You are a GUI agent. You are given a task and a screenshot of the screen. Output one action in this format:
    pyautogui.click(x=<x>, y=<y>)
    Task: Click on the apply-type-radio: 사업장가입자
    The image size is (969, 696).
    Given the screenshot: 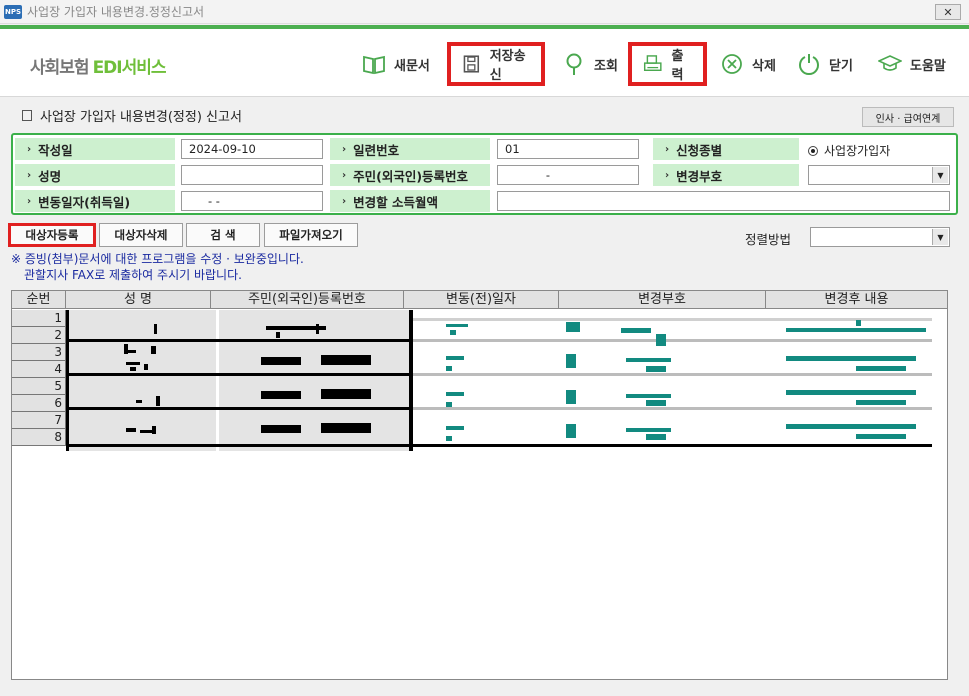 What is the action you would take?
    pyautogui.click(x=849, y=150)
    